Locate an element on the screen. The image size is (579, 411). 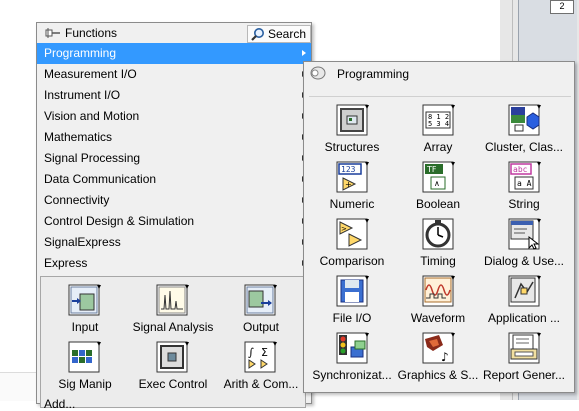
palette-item-input: Input is located at coordinates (85, 308).